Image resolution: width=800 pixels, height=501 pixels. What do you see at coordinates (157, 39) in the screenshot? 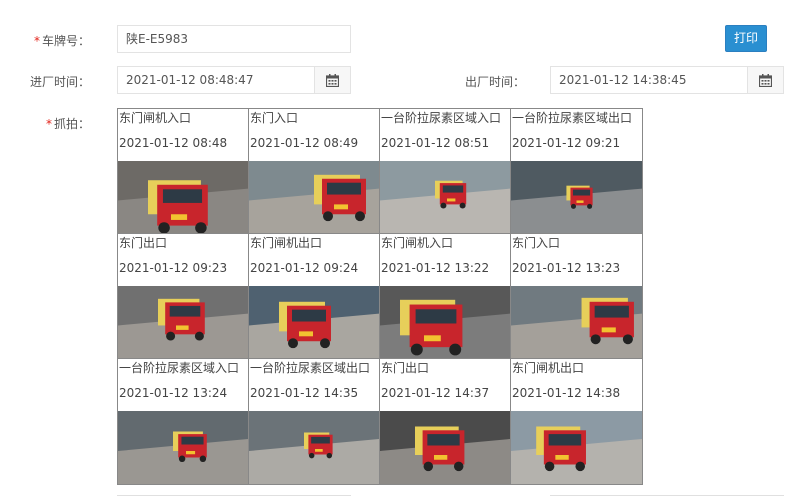
I see `plate-value: 陕E-E5983` at bounding box center [157, 39].